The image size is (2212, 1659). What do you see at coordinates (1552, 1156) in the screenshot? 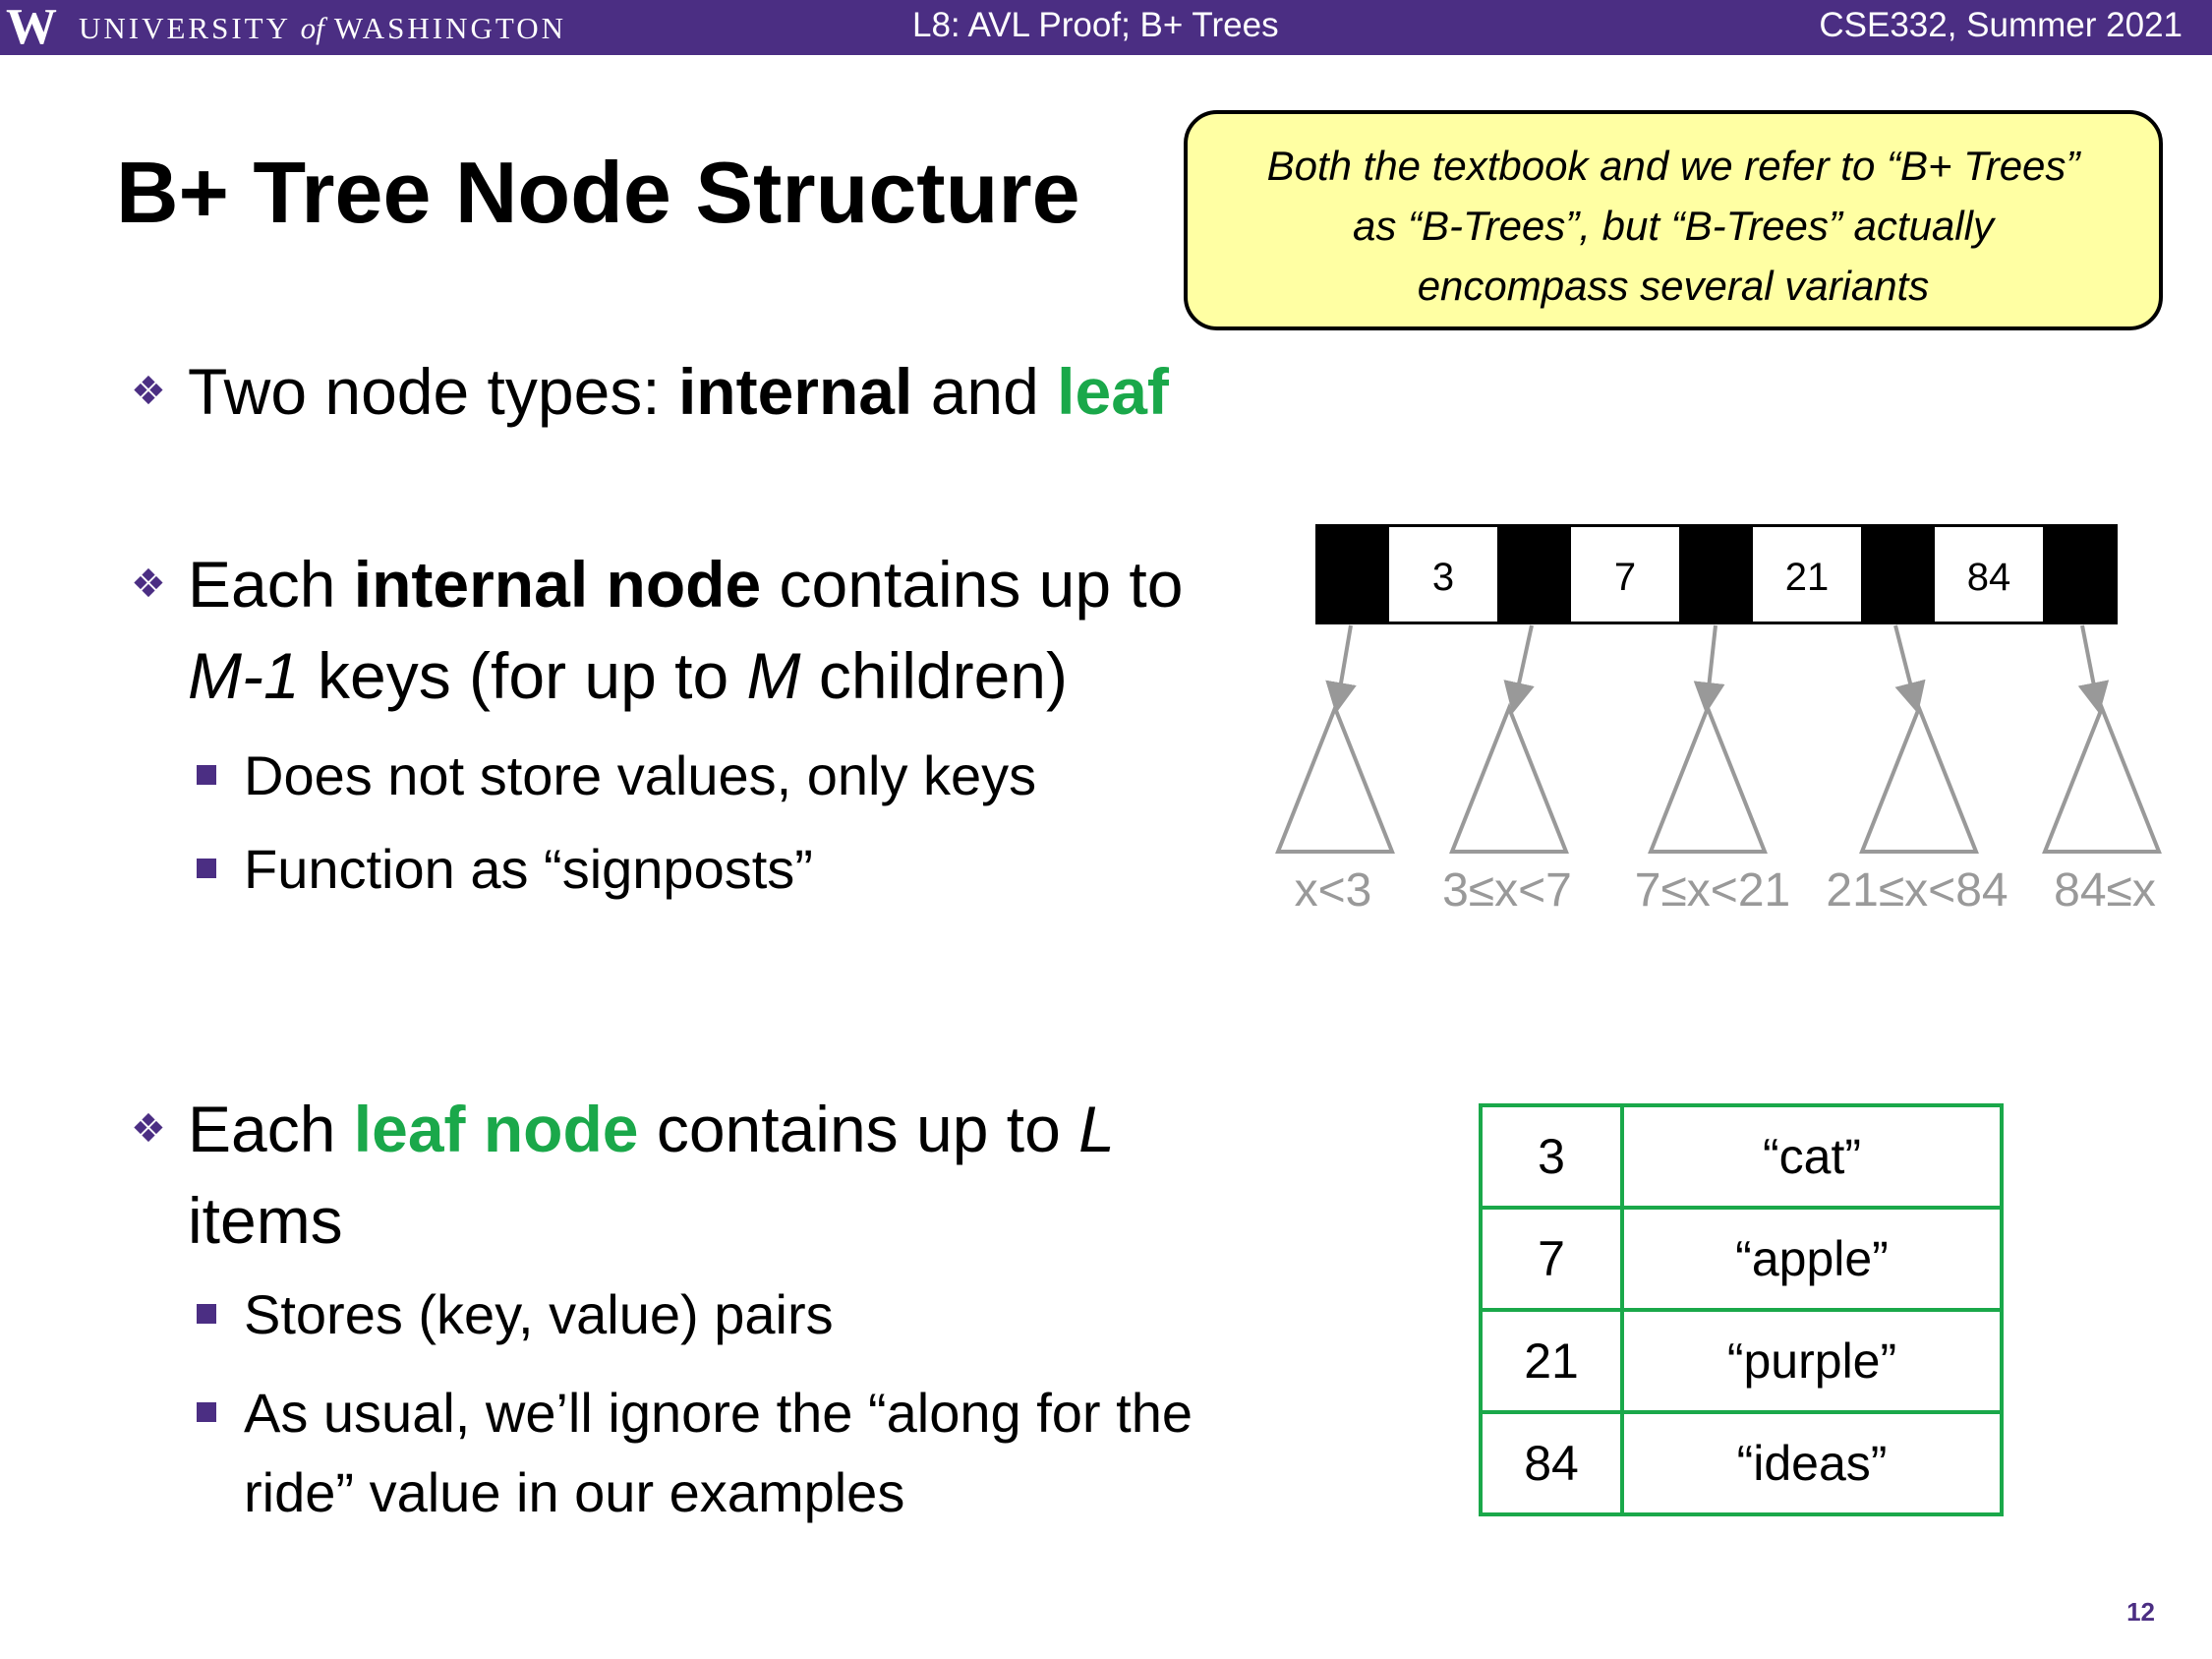
I see `leaf-key: 3` at bounding box center [1552, 1156].